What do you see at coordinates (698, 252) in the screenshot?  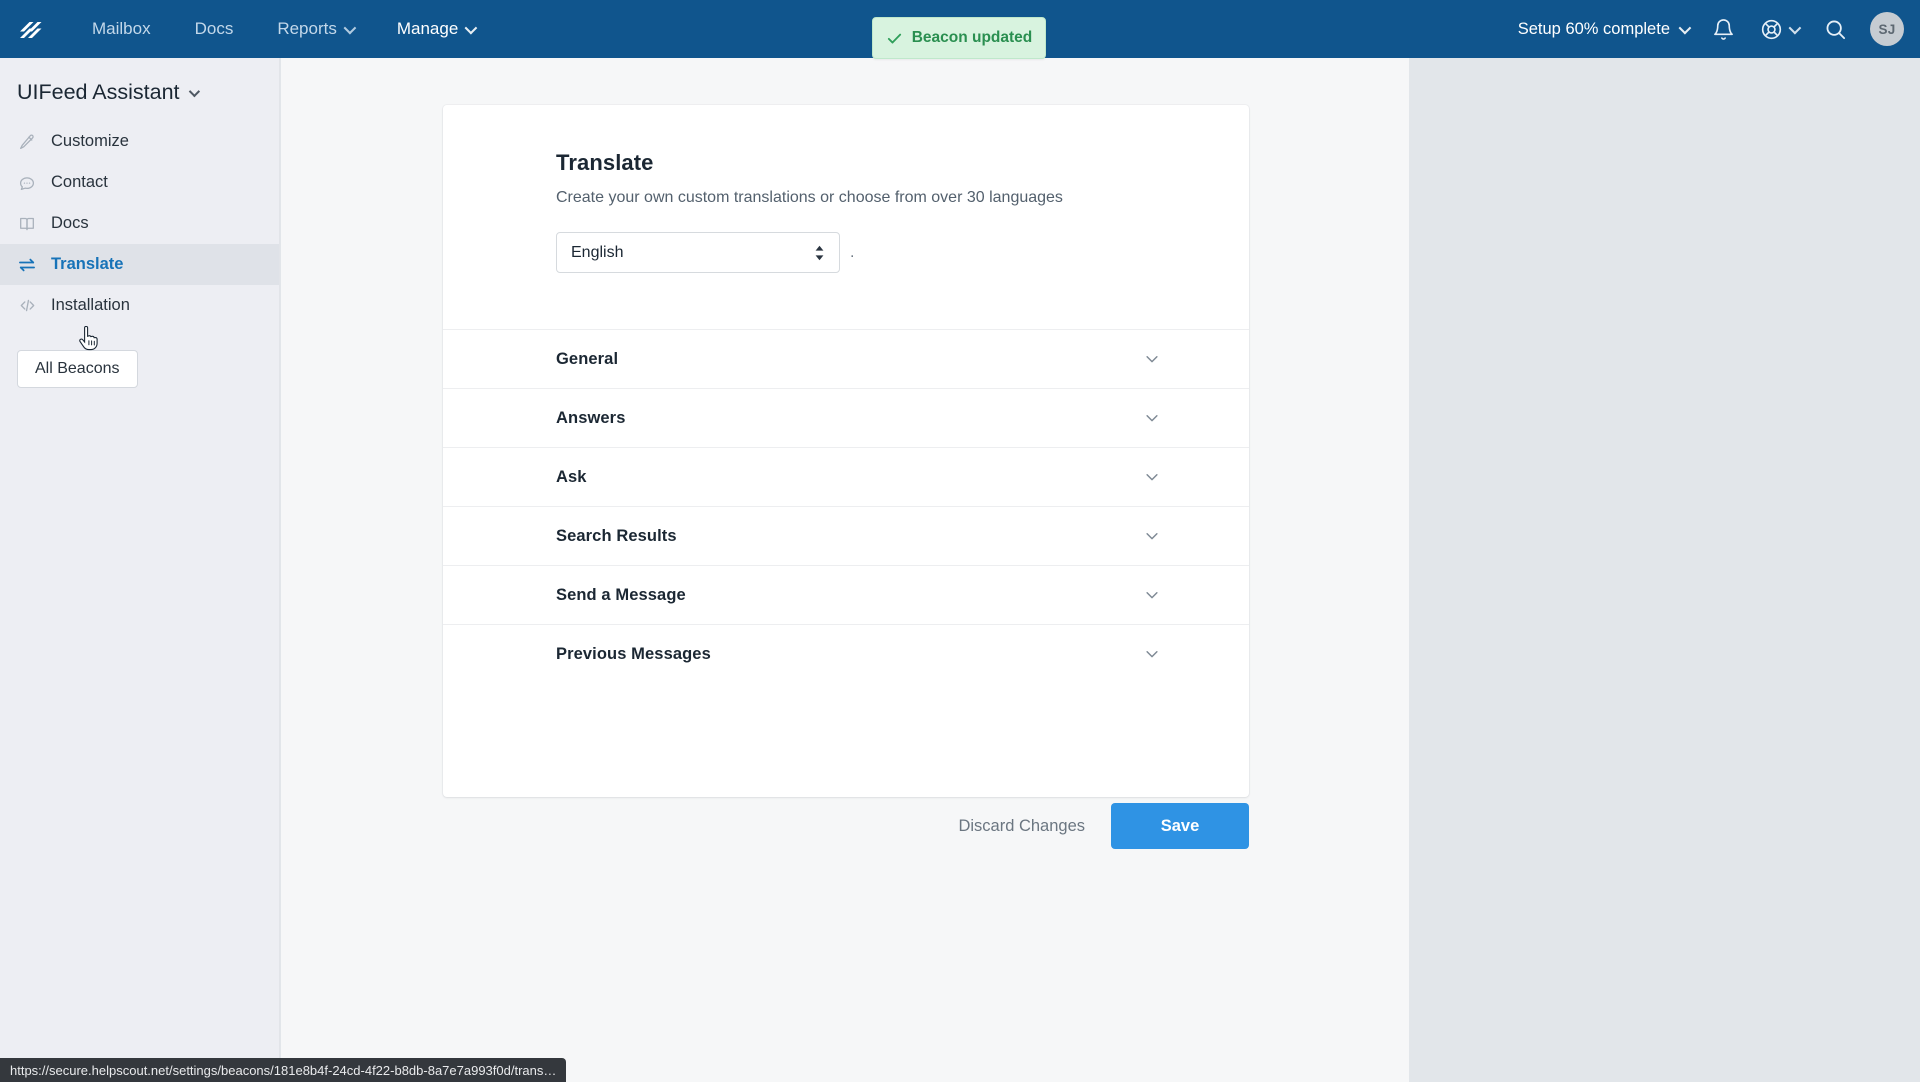 I see `language-select: English` at bounding box center [698, 252].